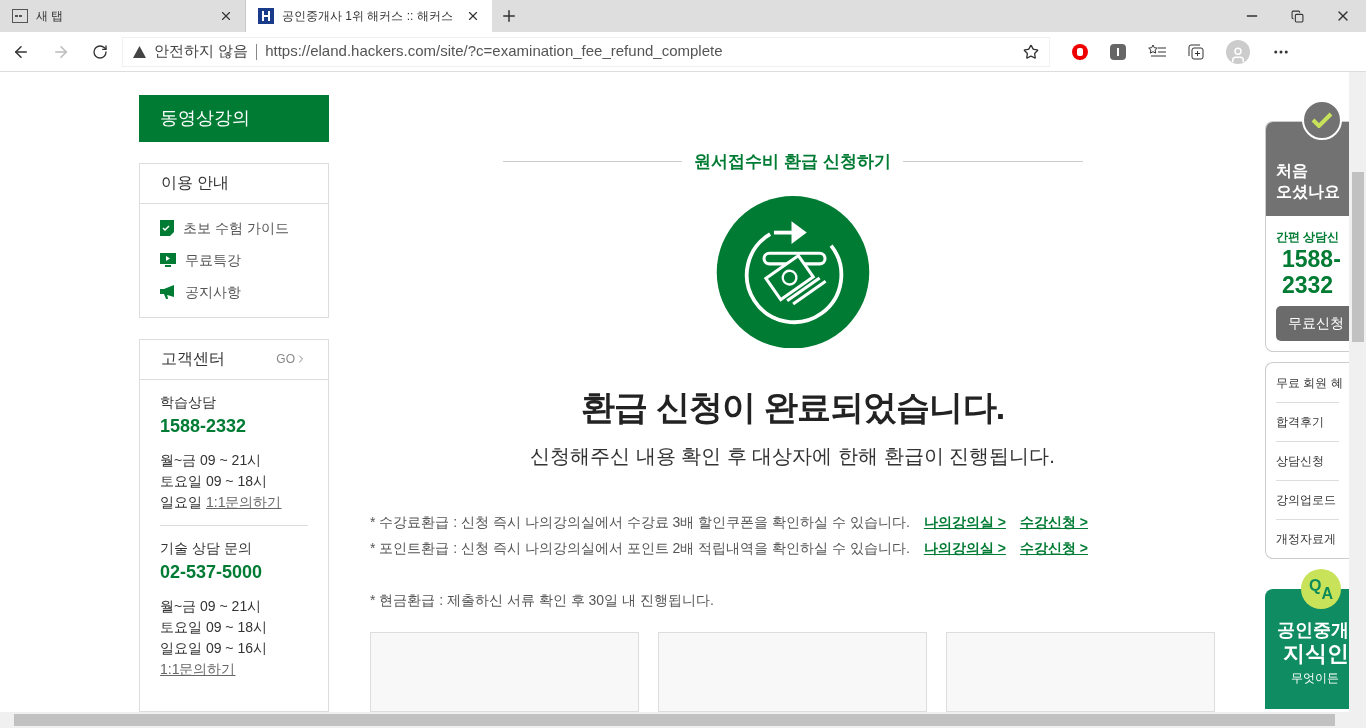 The width and height of the screenshot is (1366, 728). What do you see at coordinates (792, 456) in the screenshot?
I see `subtitle: 신청해주신 내용 확인 후 대상자에 한해 환급이 진행됩니다.` at bounding box center [792, 456].